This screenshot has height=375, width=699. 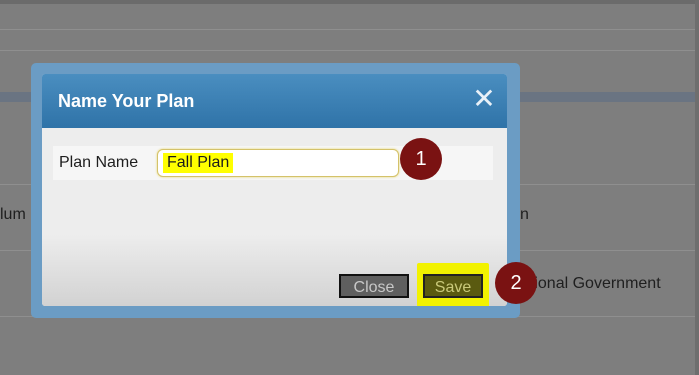 I want to click on close-button: Close, so click(x=374, y=286).